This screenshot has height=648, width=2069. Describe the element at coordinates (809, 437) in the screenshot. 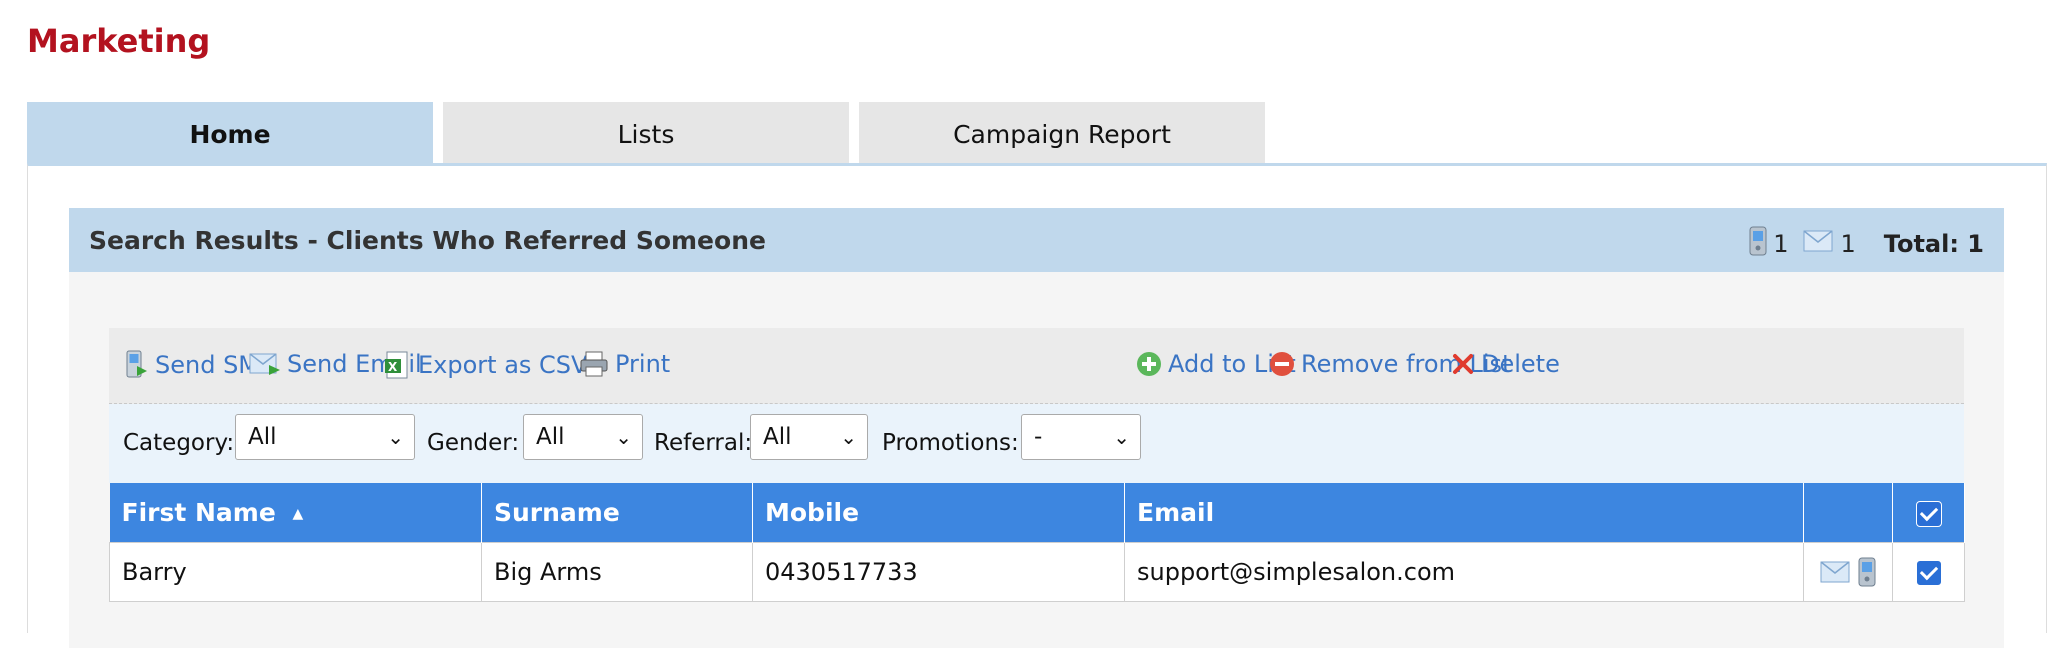

I see `referral-select: All ⌄` at that location.